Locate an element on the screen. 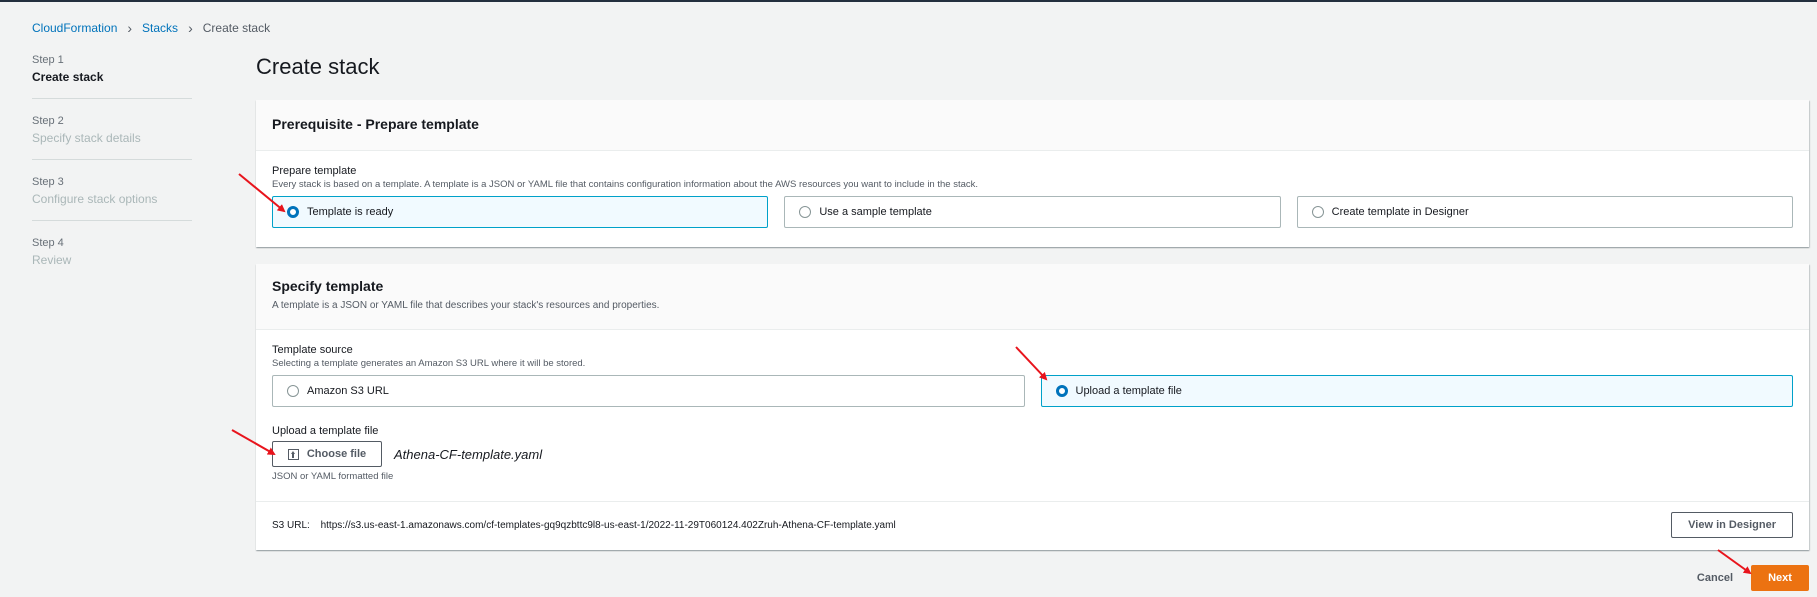 The height and width of the screenshot is (597, 1817). selected-file-name: Athena-CF-template.yaml is located at coordinates (468, 454).